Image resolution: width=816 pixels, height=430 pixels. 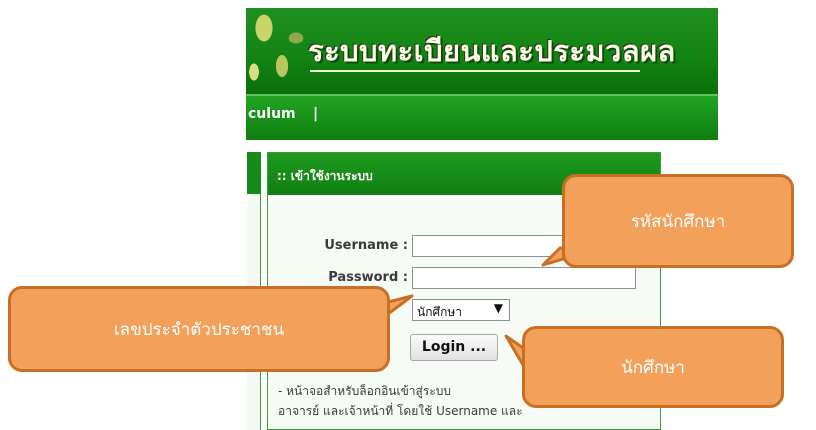 What do you see at coordinates (492, 51) in the screenshot?
I see `system-title: ระบบทะเบียนและประมวลผล` at bounding box center [492, 51].